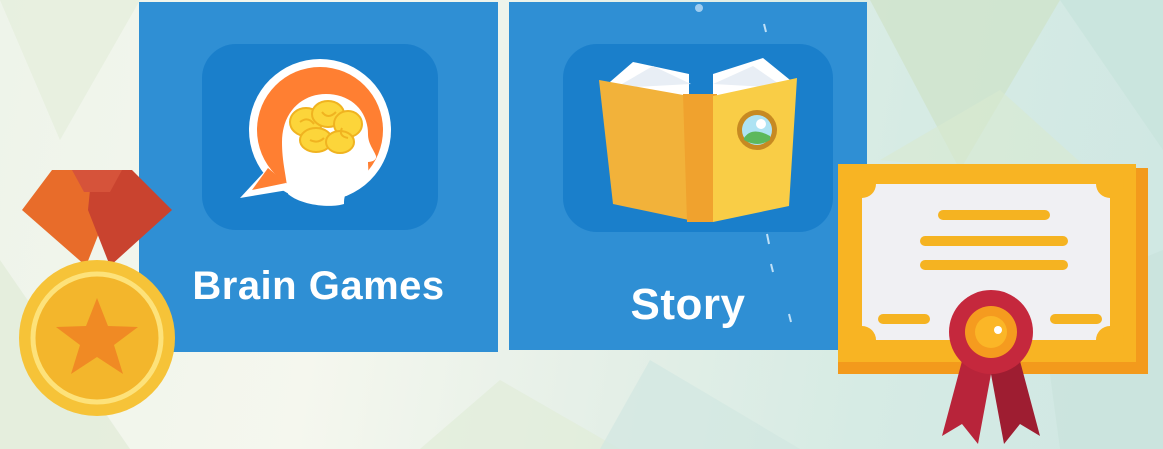 The width and height of the screenshot is (1163, 449). I want to click on story-label: Story, so click(688, 304).